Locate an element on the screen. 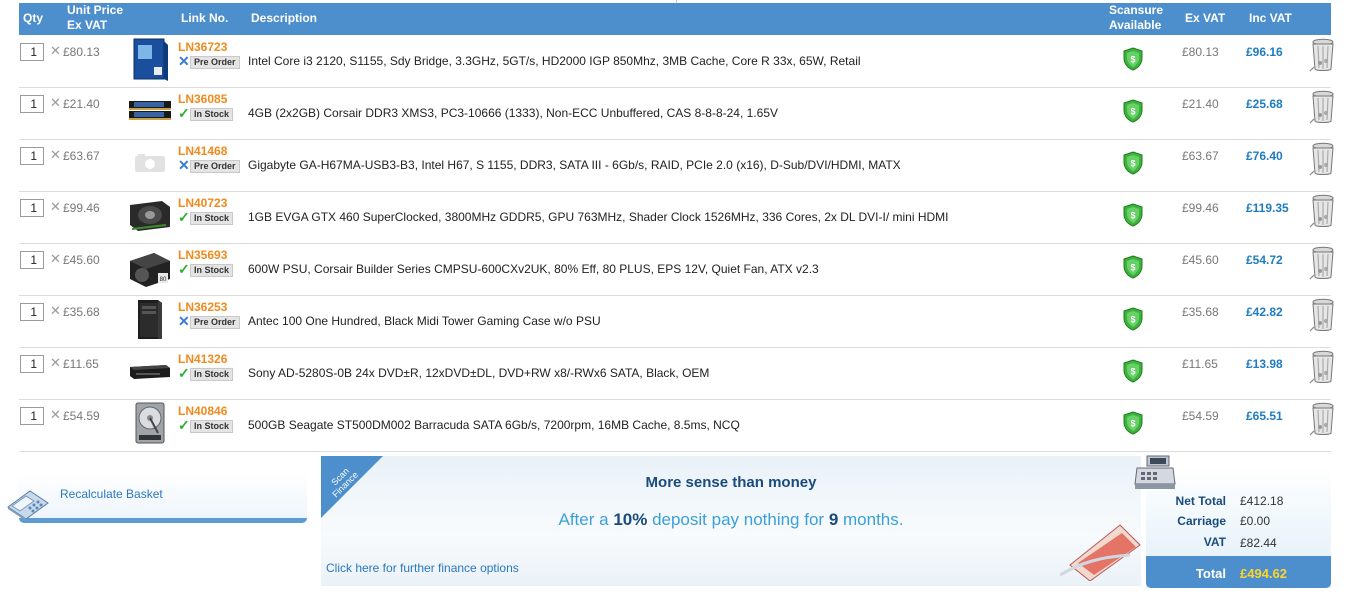  unit-price: £80.13 is located at coordinates (81, 52).